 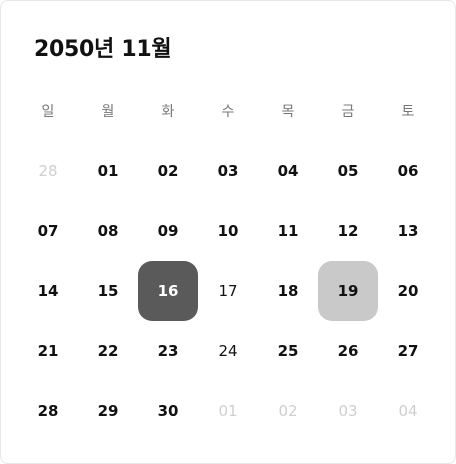 I want to click on day-number: 30, so click(x=168, y=411).